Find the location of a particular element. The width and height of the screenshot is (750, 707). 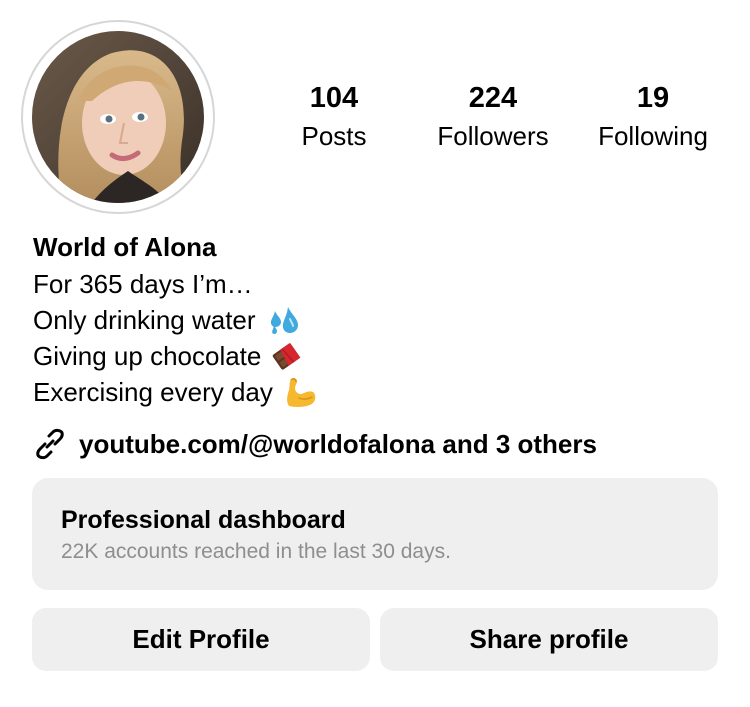

profile-links: youtube.com/@worldofalona and 3 others is located at coordinates (315, 444).